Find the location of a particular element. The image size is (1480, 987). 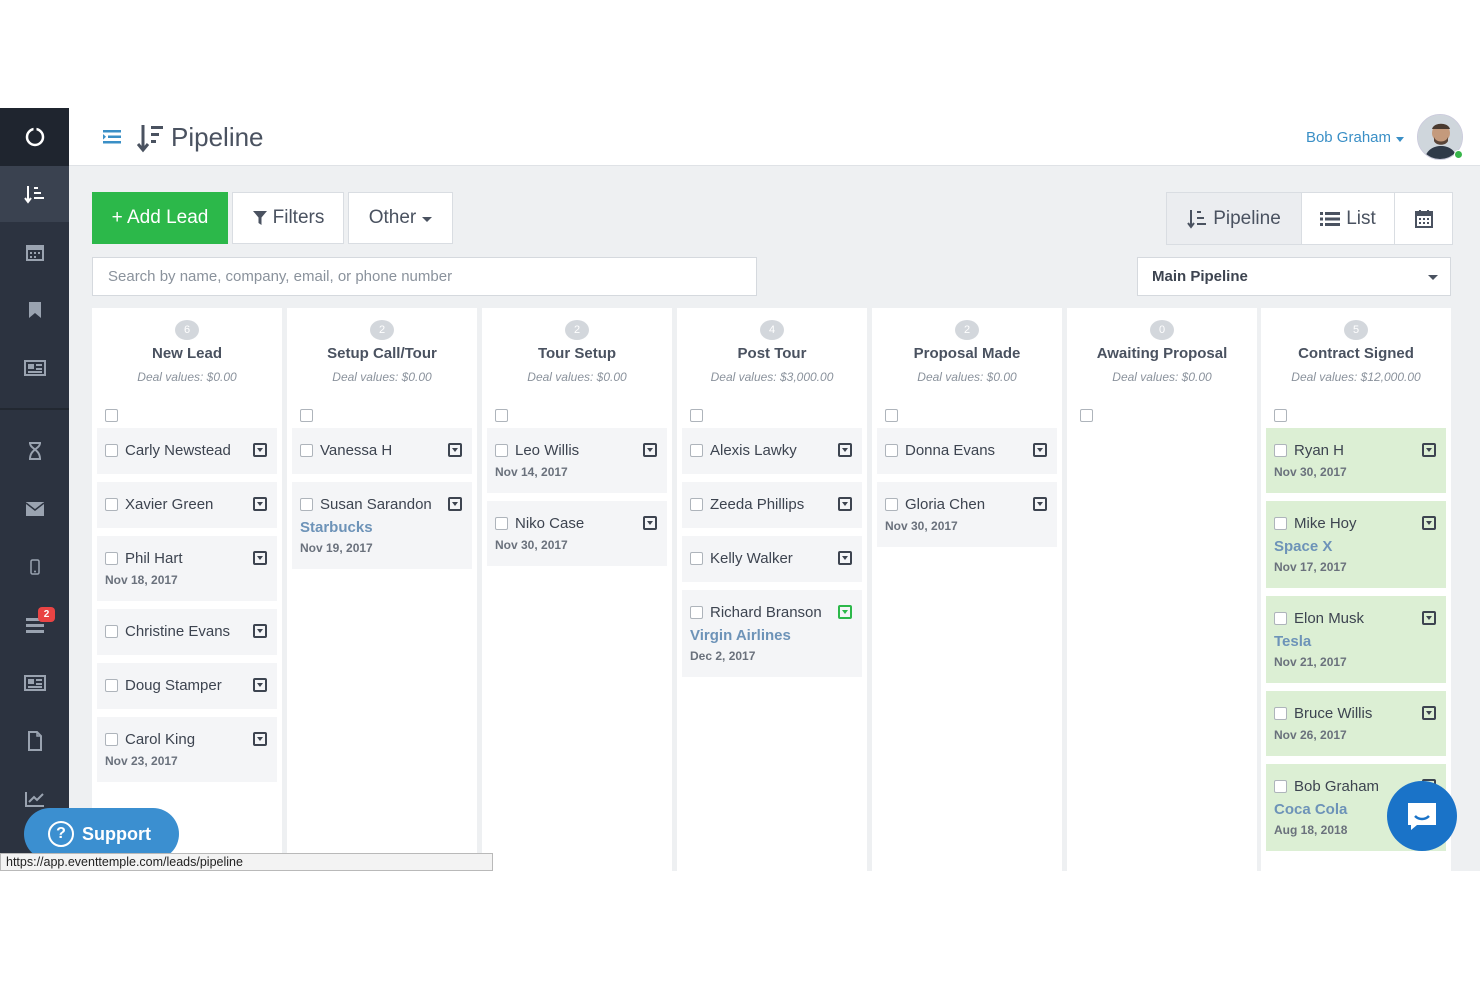

lead-card: Alexis Lawky is located at coordinates (772, 451).